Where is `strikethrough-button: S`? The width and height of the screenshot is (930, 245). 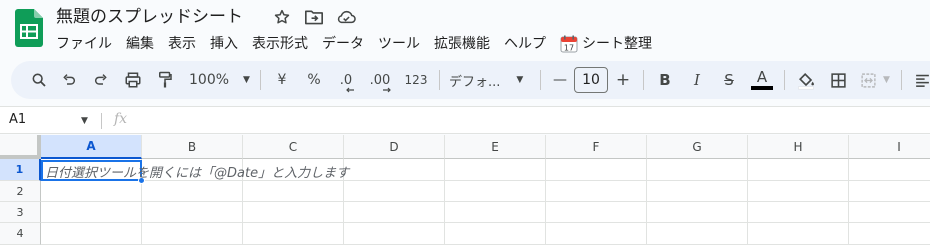
strikethrough-button: S is located at coordinates (729, 80).